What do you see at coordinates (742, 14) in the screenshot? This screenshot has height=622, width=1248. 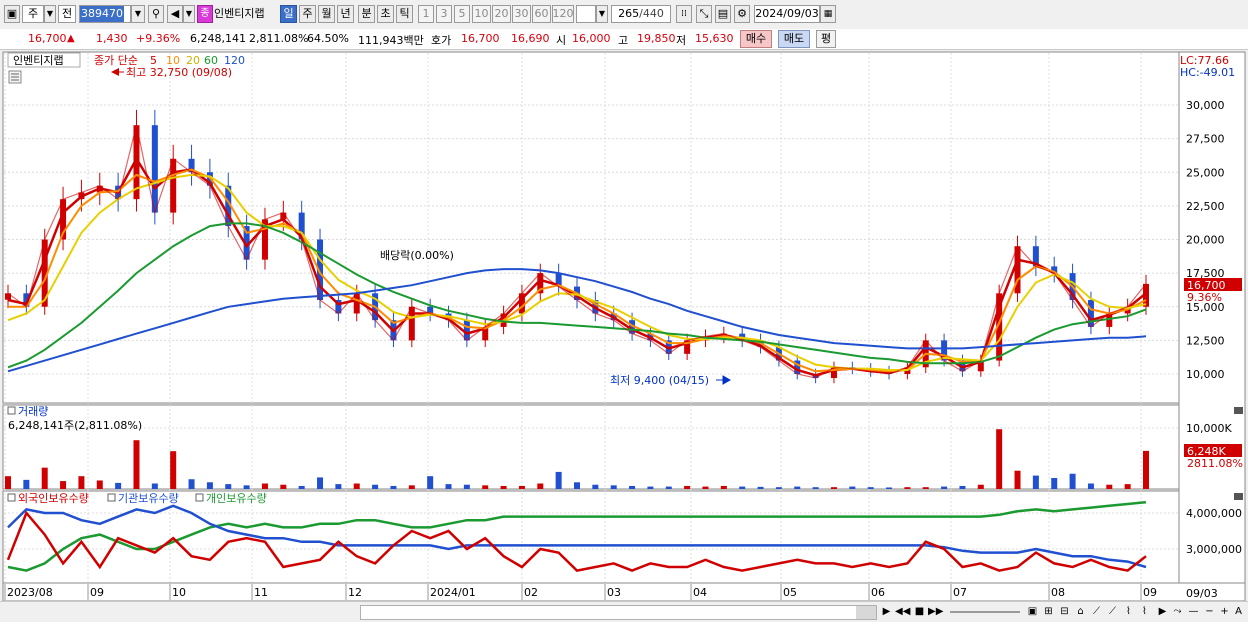 I see `gear-icon: ⚙` at bounding box center [742, 14].